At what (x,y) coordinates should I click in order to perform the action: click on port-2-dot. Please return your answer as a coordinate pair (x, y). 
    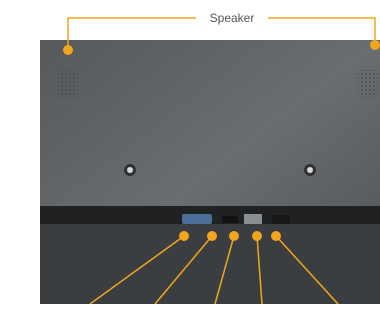
    Looking at the image, I should click on (212, 236).